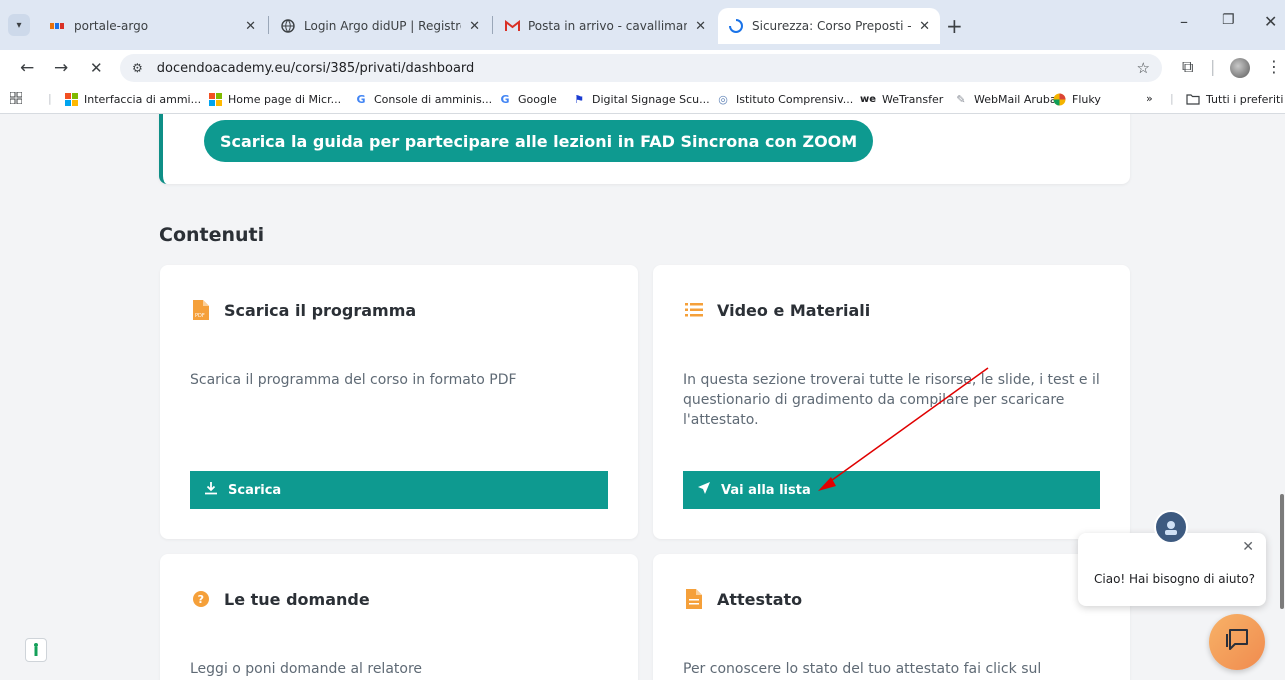 This screenshot has height=680, width=1285. I want to click on chrome-menu-icon: ⋮, so click(1274, 66).